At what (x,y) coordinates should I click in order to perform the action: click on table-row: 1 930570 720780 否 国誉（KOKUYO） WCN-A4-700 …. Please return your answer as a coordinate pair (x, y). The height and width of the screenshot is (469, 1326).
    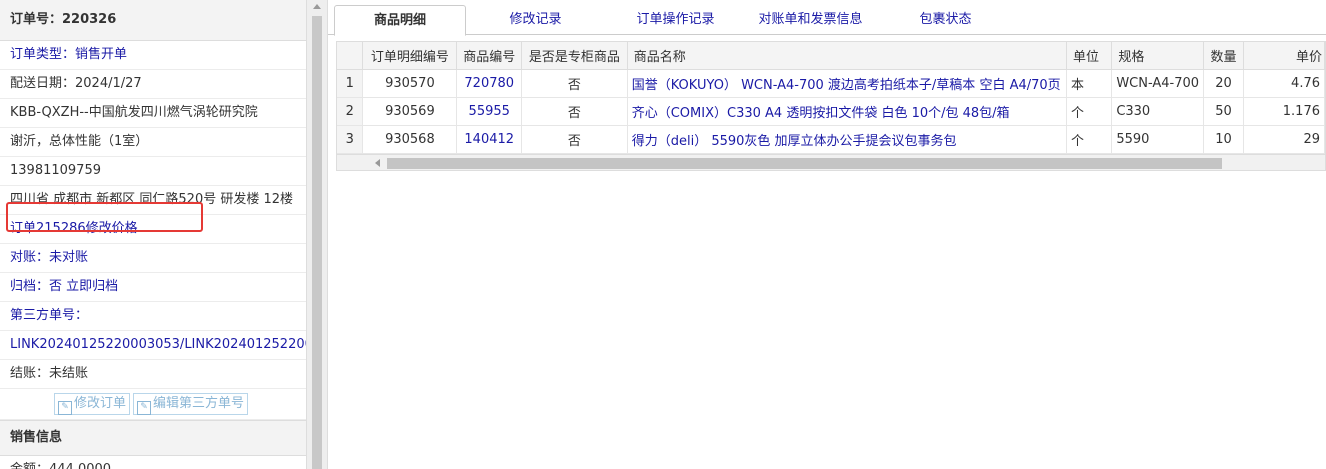
    Looking at the image, I should click on (831, 83).